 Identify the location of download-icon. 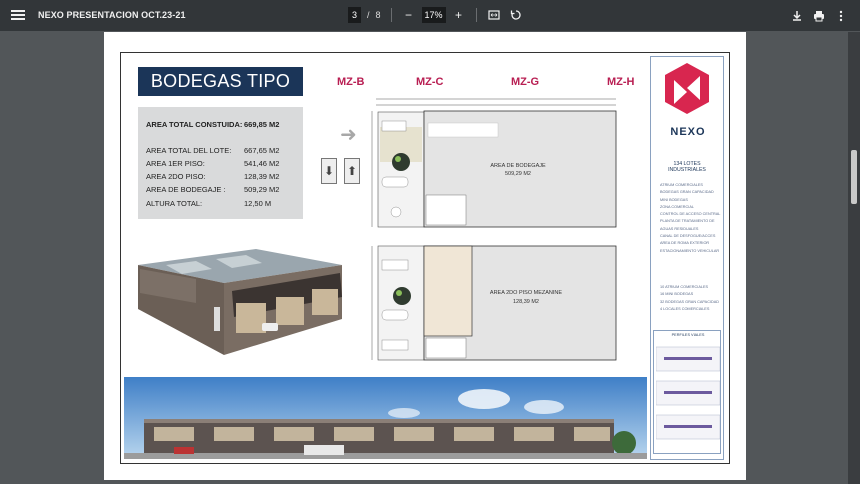
(797, 16).